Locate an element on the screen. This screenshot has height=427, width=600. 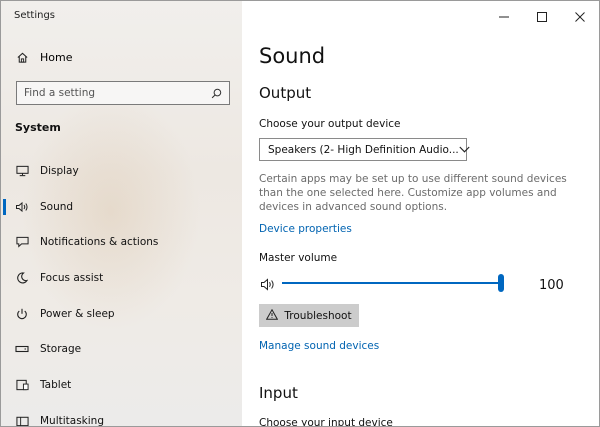
manage-sound-devices-link: Manage sound devices is located at coordinates (319, 346).